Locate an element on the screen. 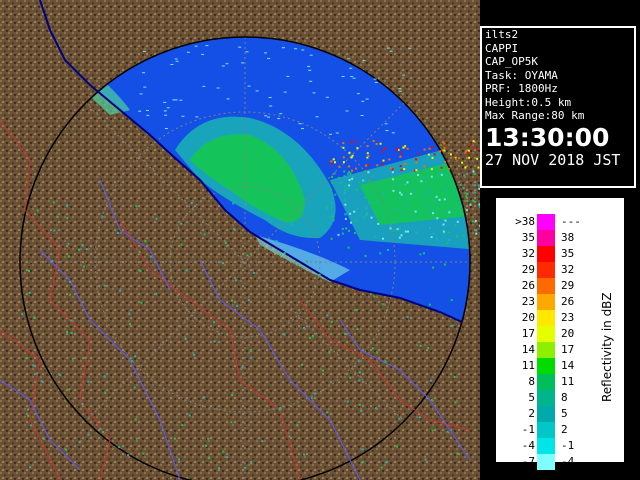  legend-high-value: 11 is located at coordinates (568, 381).